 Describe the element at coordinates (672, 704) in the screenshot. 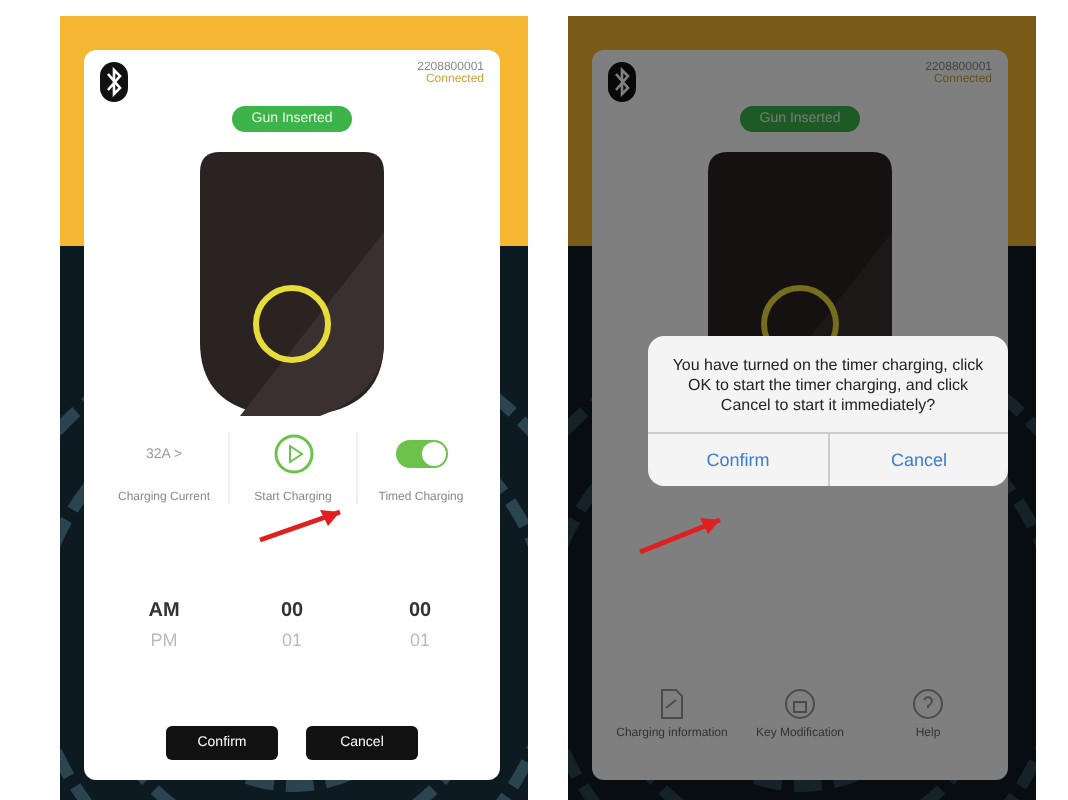

I see `document-icon` at that location.